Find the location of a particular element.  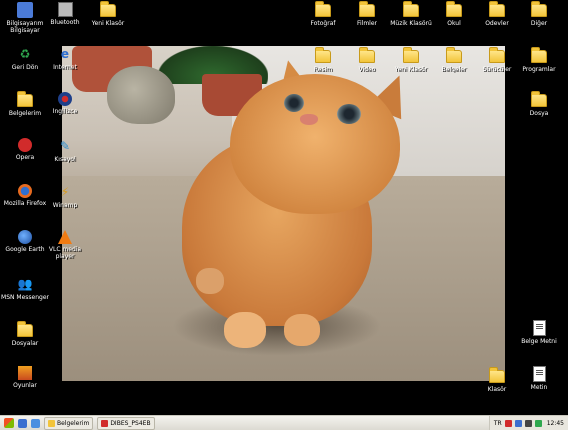

winamp-icon: ⚡ is located at coordinates (65, 192).